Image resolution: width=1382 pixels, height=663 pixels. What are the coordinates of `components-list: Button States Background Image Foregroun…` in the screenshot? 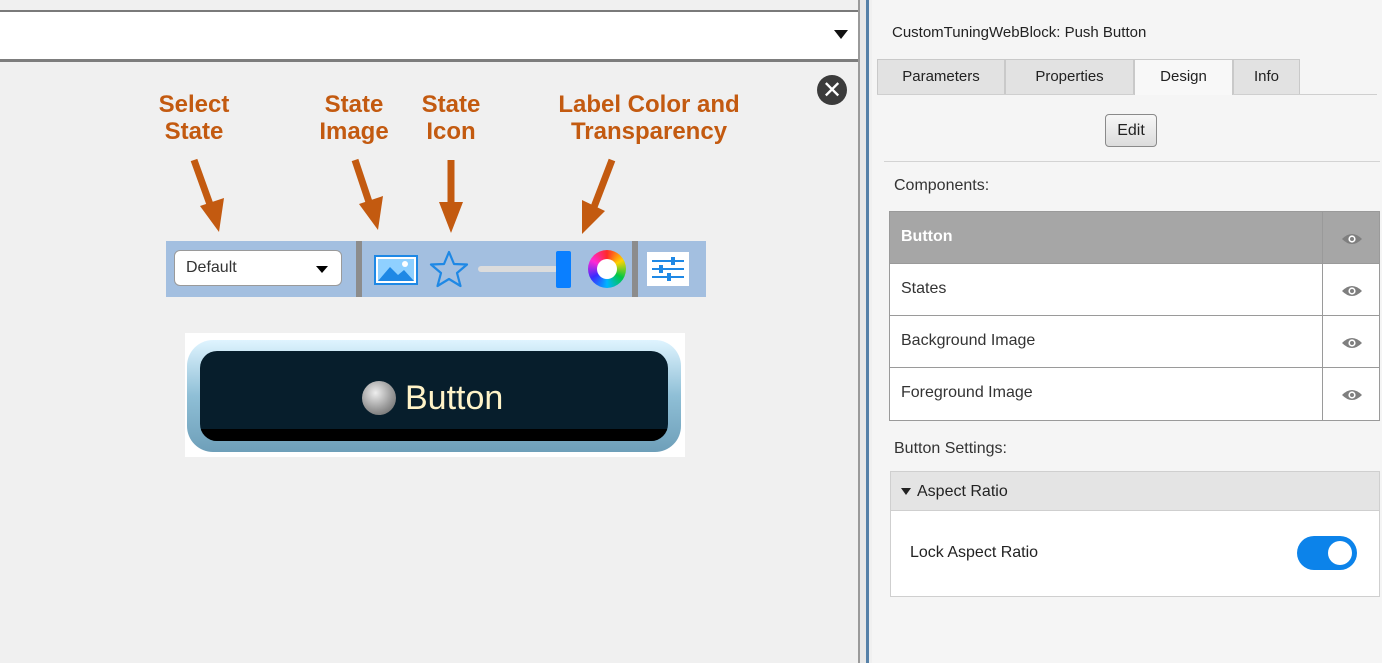 It's located at (1134, 316).